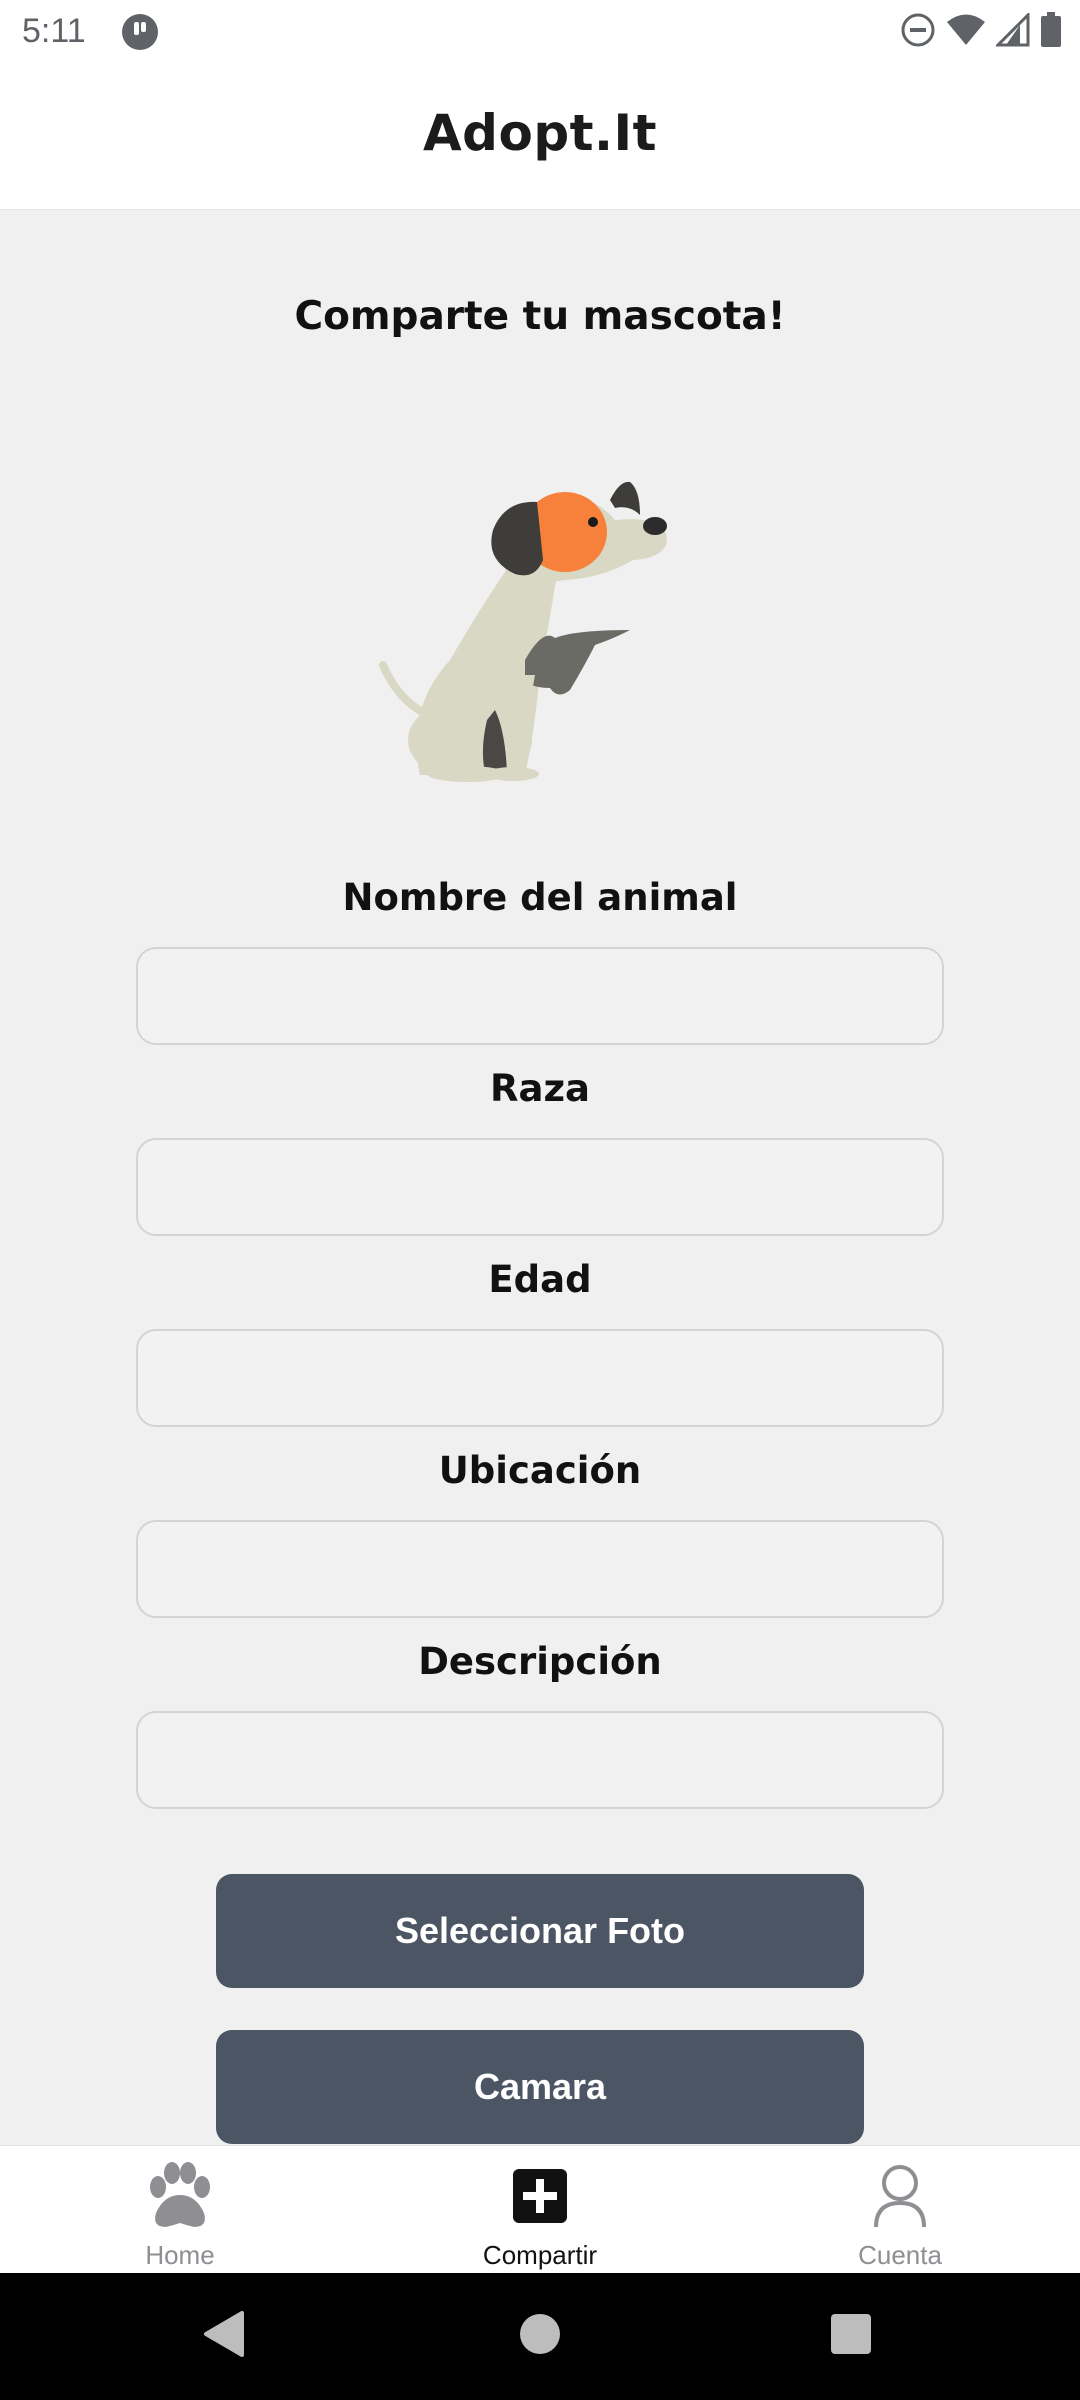 Image resolution: width=1080 pixels, height=2400 pixels. I want to click on cell-signal-icon, so click(1012, 31).